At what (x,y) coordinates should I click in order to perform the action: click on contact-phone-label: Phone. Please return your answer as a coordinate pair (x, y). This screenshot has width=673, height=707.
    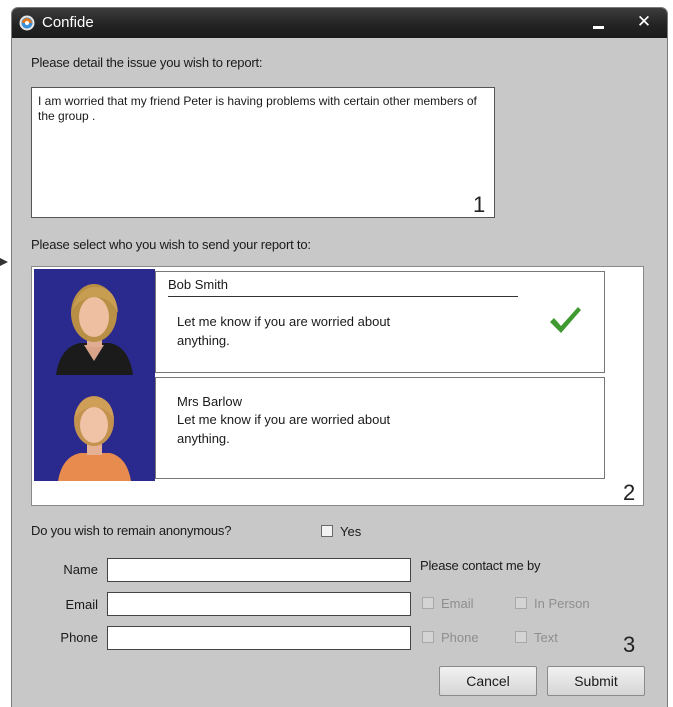
    Looking at the image, I should click on (460, 637).